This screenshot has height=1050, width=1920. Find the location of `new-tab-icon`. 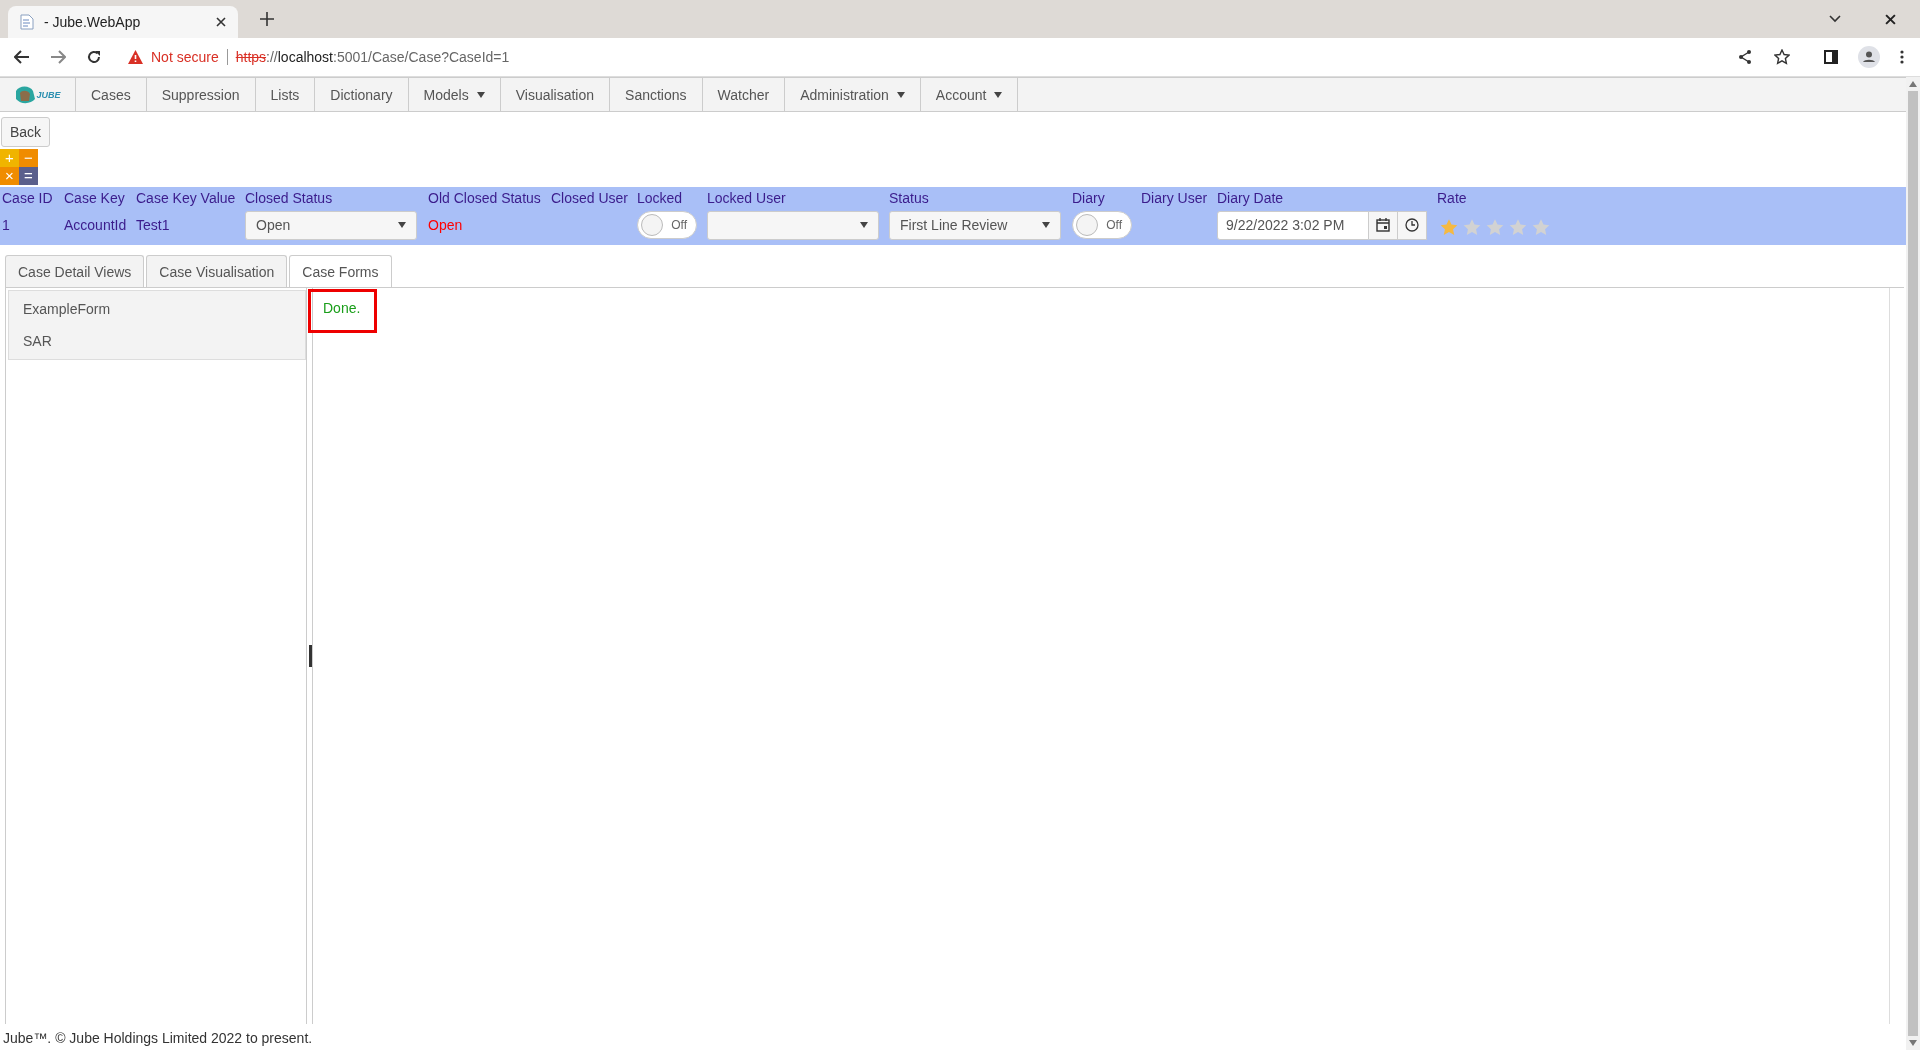

new-tab-icon is located at coordinates (267, 19).